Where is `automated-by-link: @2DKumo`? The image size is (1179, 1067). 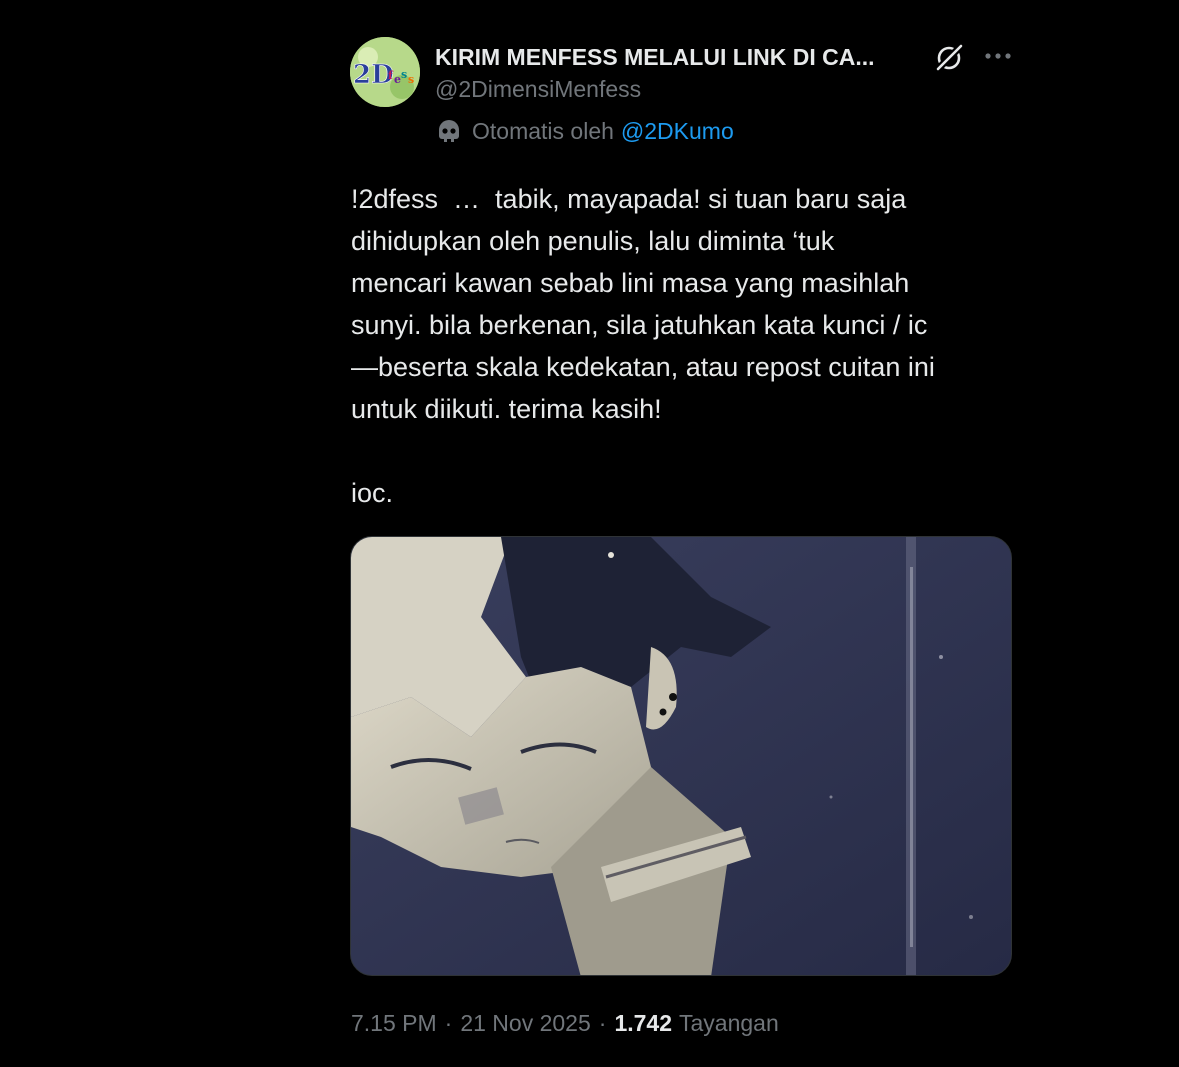
automated-by-link: @2DKumo is located at coordinates (677, 131).